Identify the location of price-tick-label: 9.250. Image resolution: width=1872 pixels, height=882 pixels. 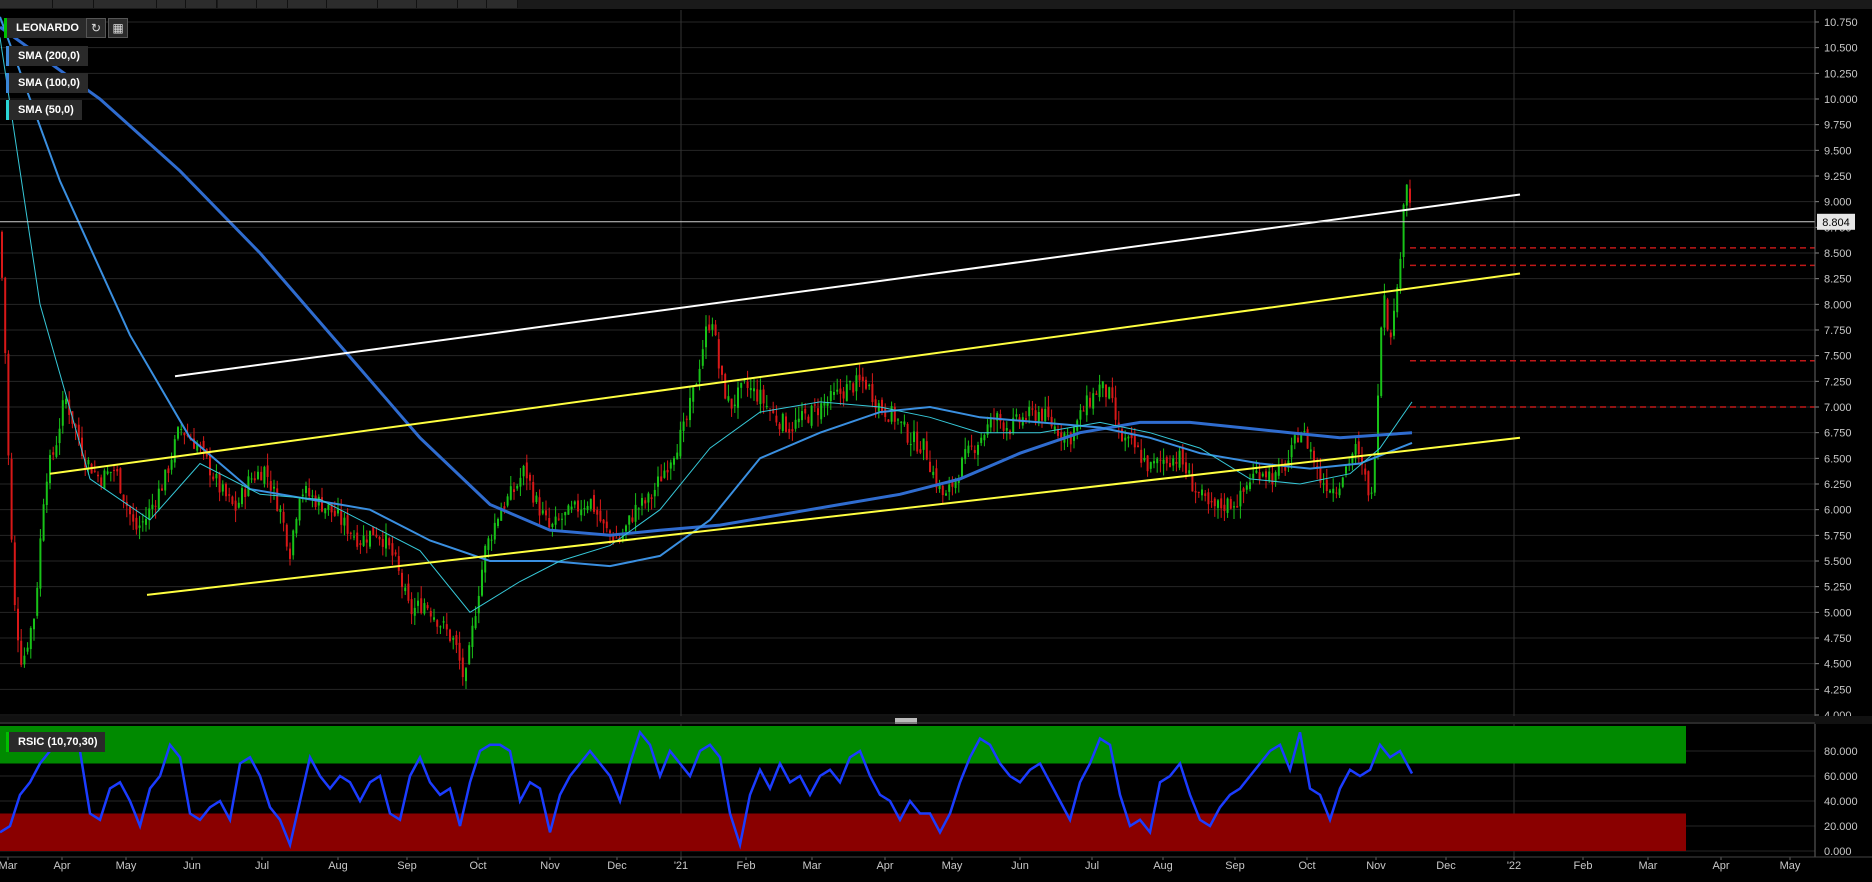
(1838, 177).